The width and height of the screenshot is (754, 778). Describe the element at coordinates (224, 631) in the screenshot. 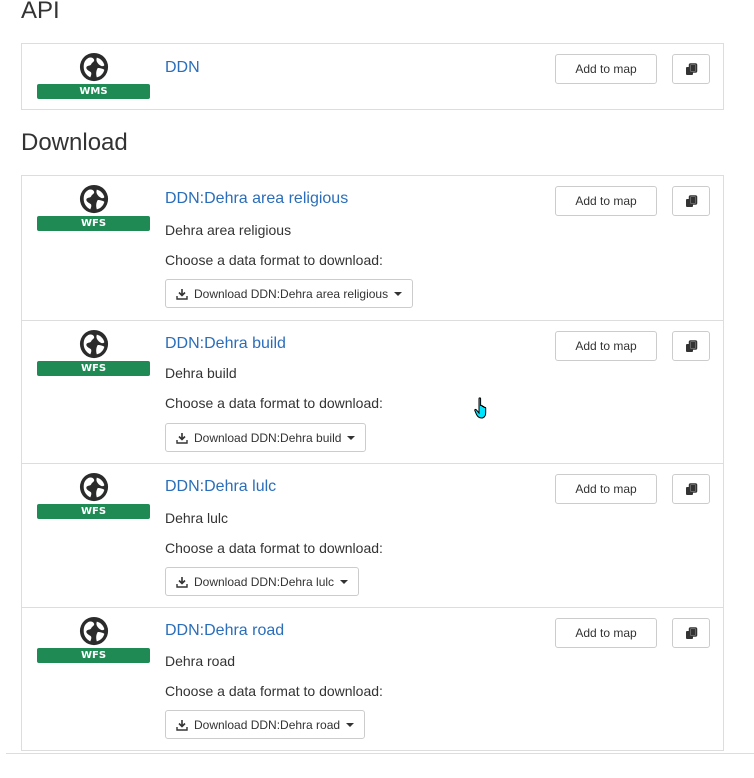

I see `item-title-link: DDN:Dehra road` at that location.